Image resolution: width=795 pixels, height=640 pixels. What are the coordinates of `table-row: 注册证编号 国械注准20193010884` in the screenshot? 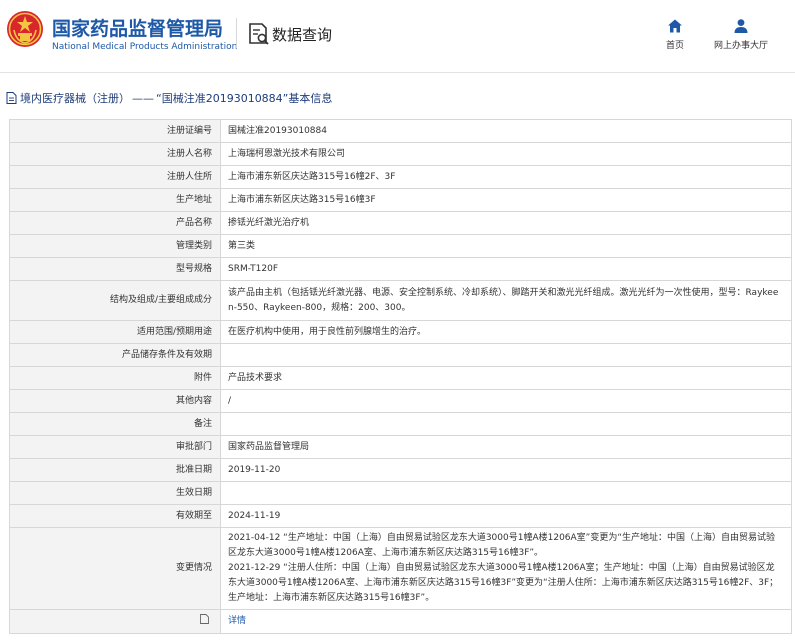 It's located at (400, 131).